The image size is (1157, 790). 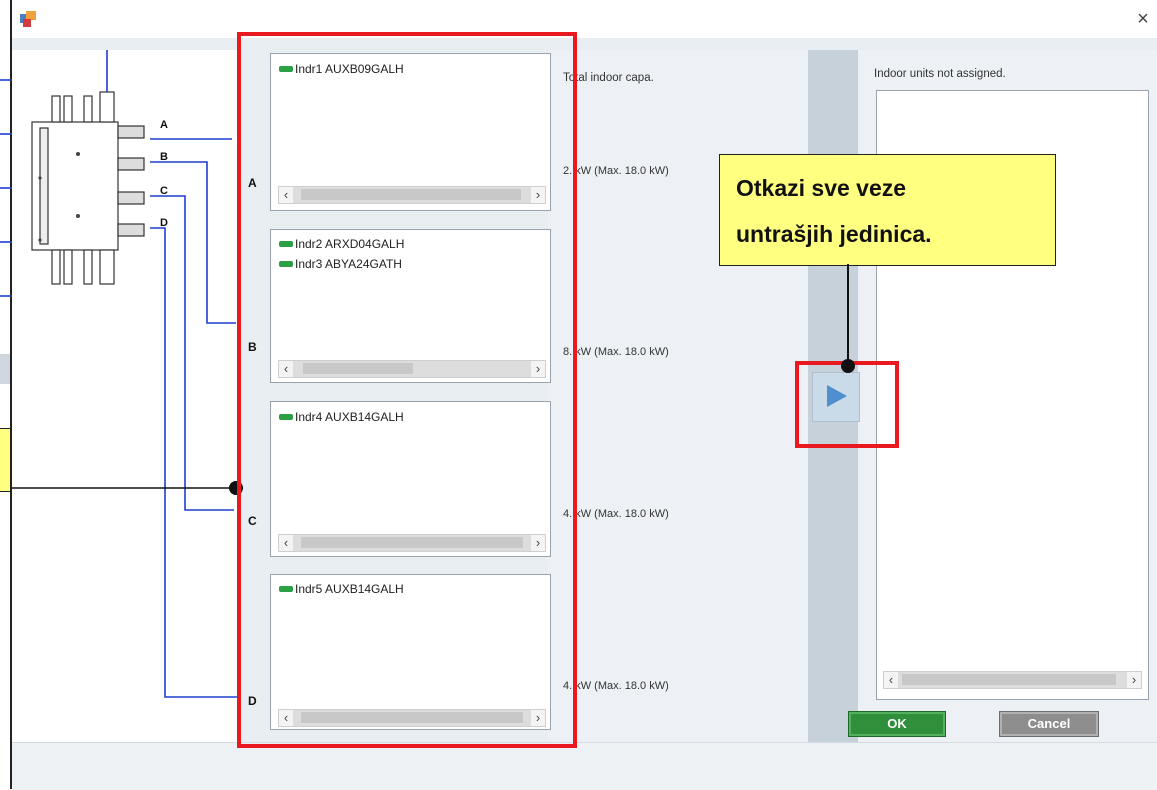 What do you see at coordinates (584, 766) in the screenshot?
I see `dialog-footer` at bounding box center [584, 766].